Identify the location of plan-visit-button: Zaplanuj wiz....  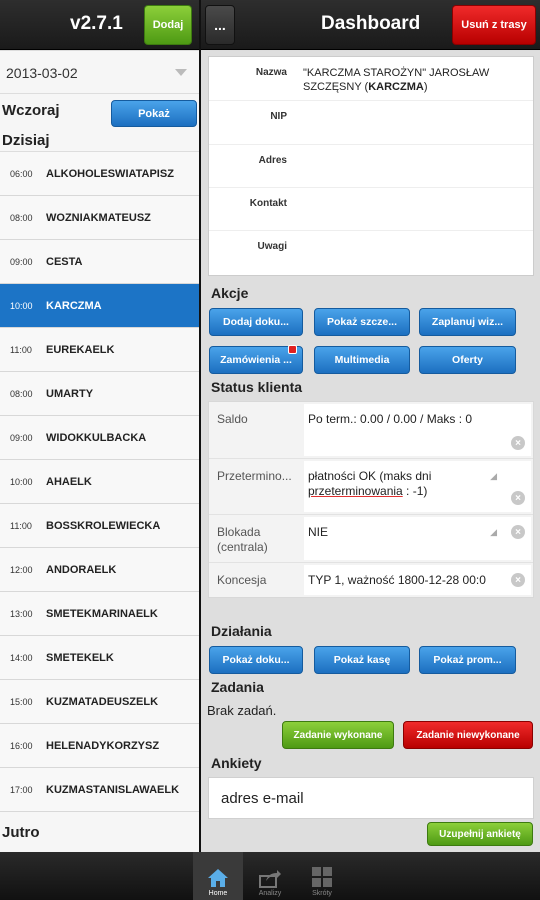
(467, 322).